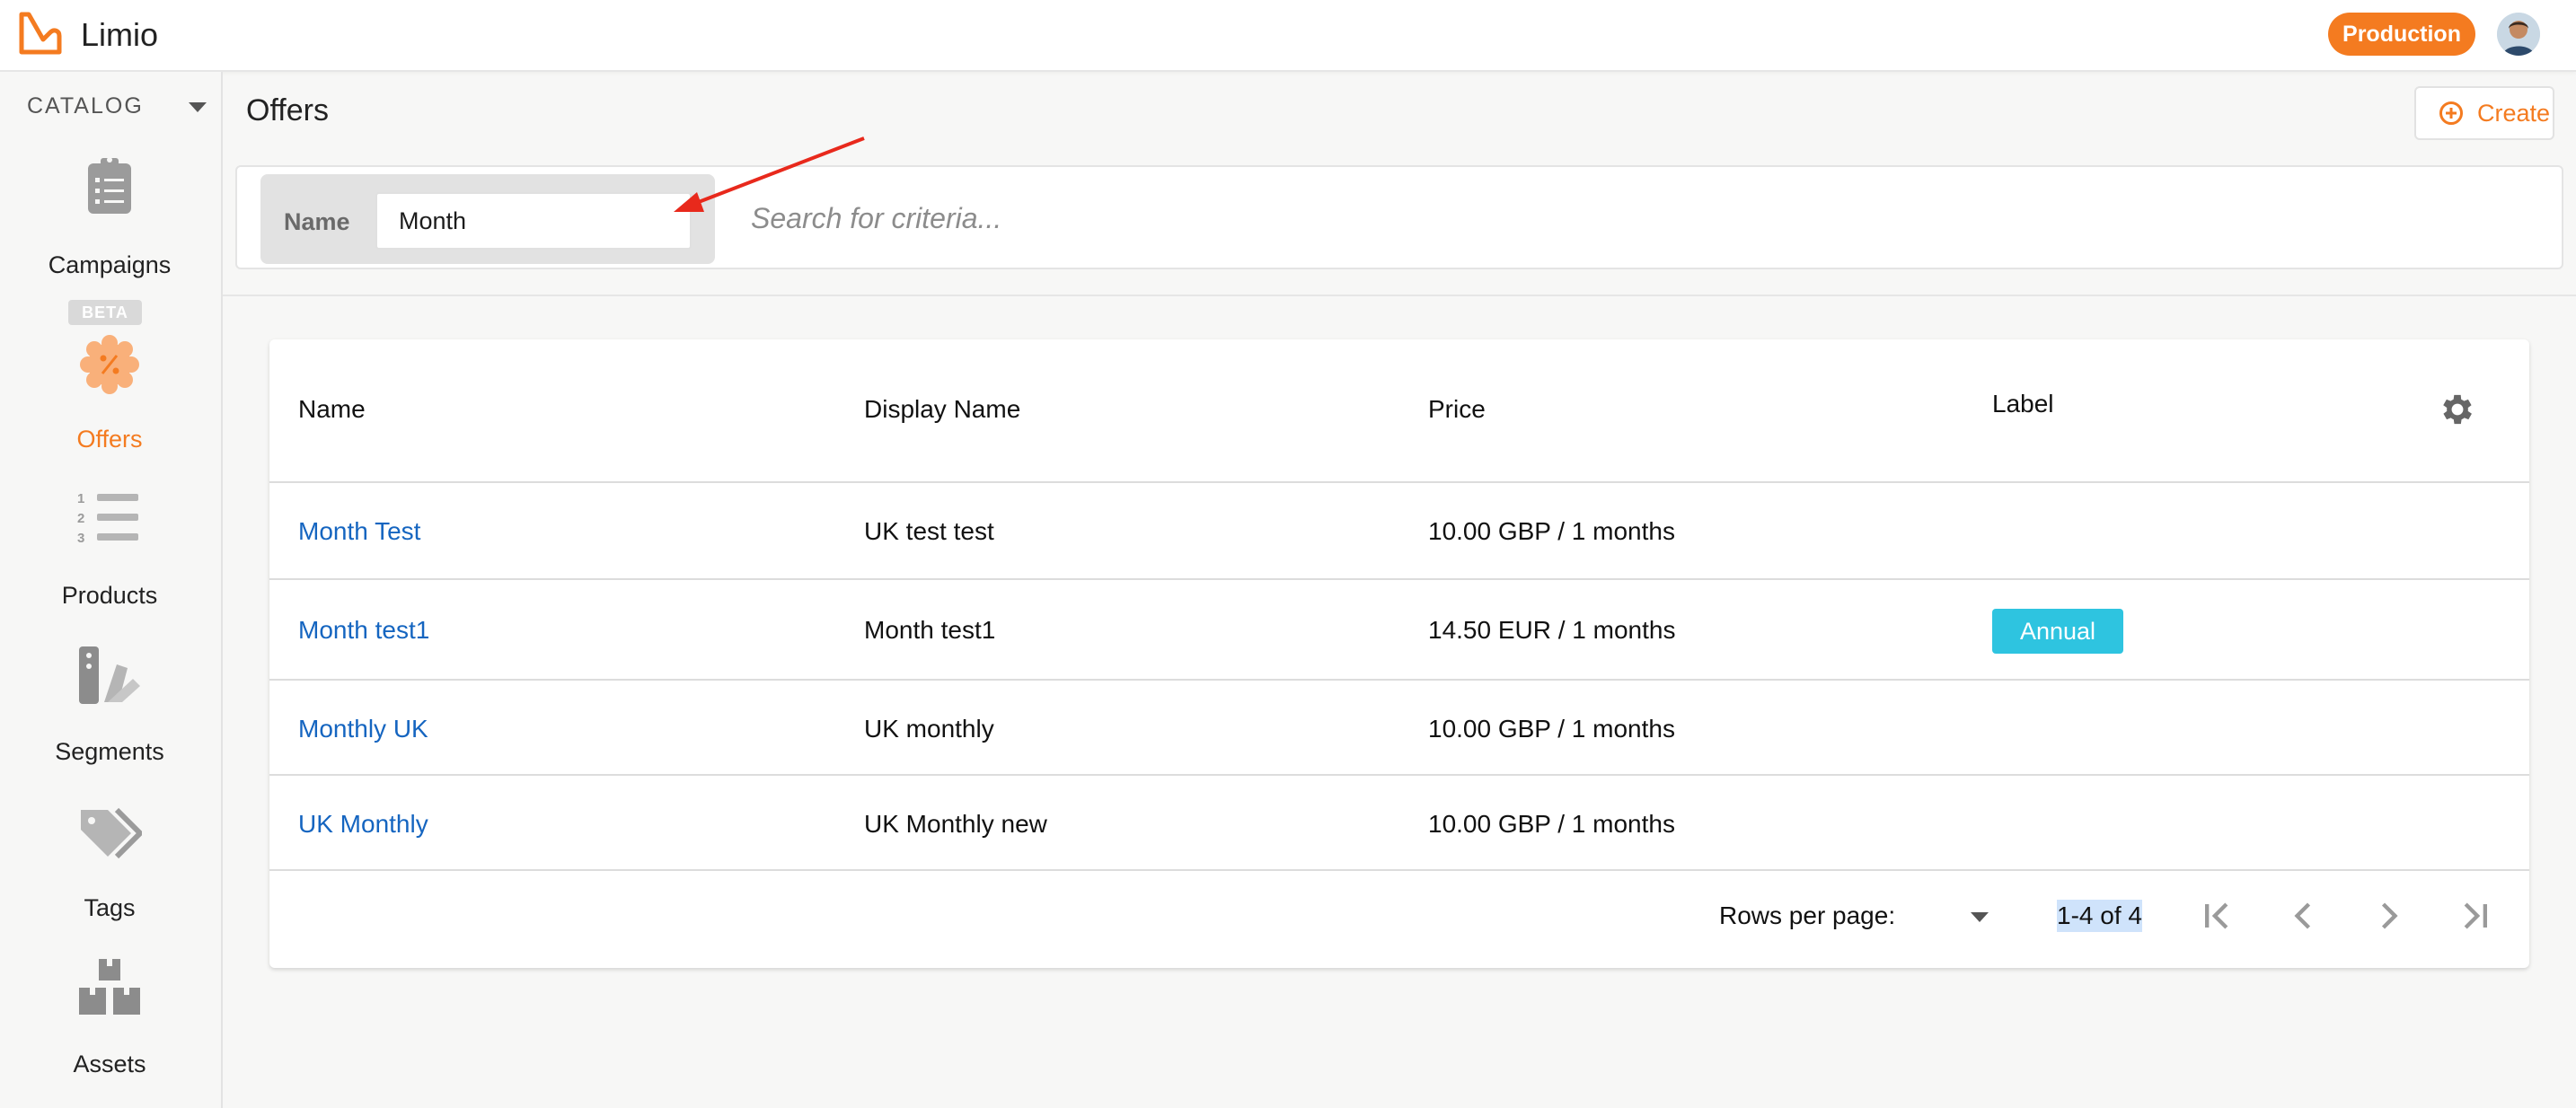 The height and width of the screenshot is (1108, 2576). What do you see at coordinates (41, 34) in the screenshot?
I see `limio-logo` at bounding box center [41, 34].